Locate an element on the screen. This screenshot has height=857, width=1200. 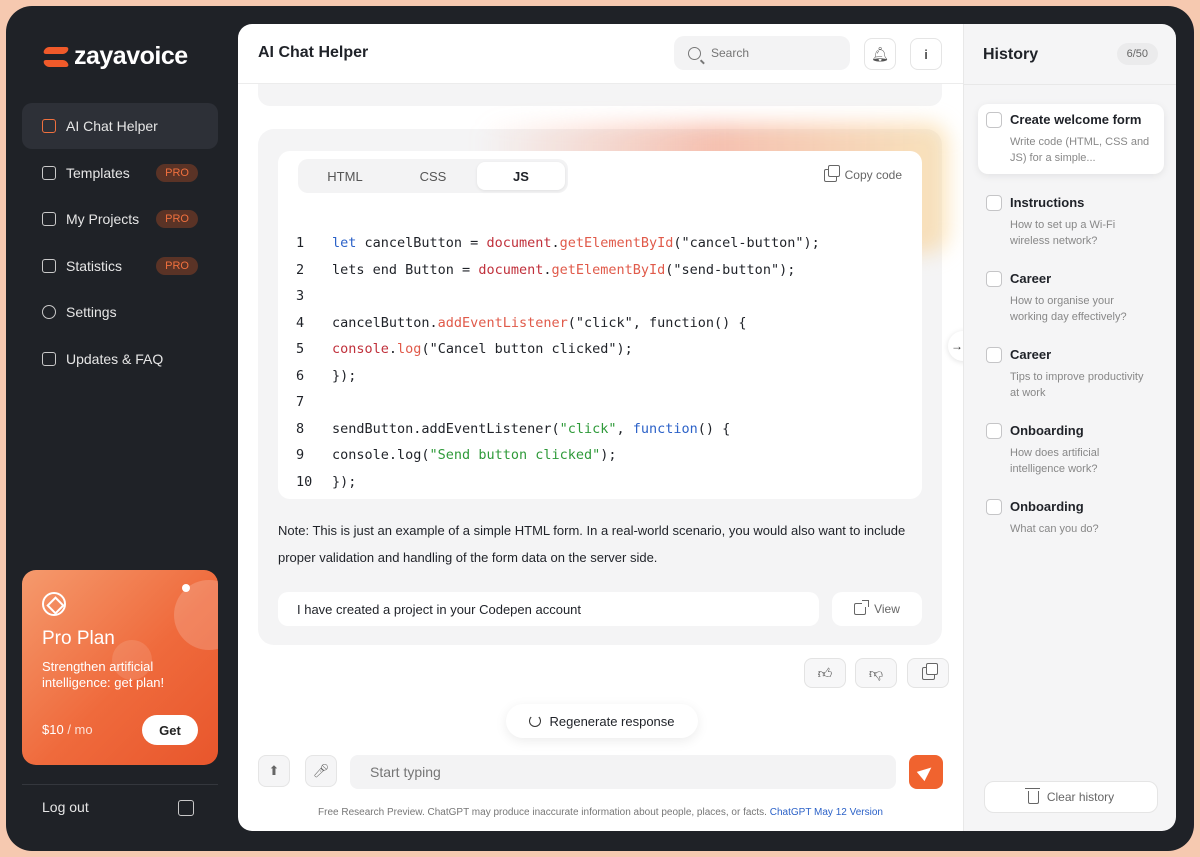
search-box is located at coordinates (762, 53).